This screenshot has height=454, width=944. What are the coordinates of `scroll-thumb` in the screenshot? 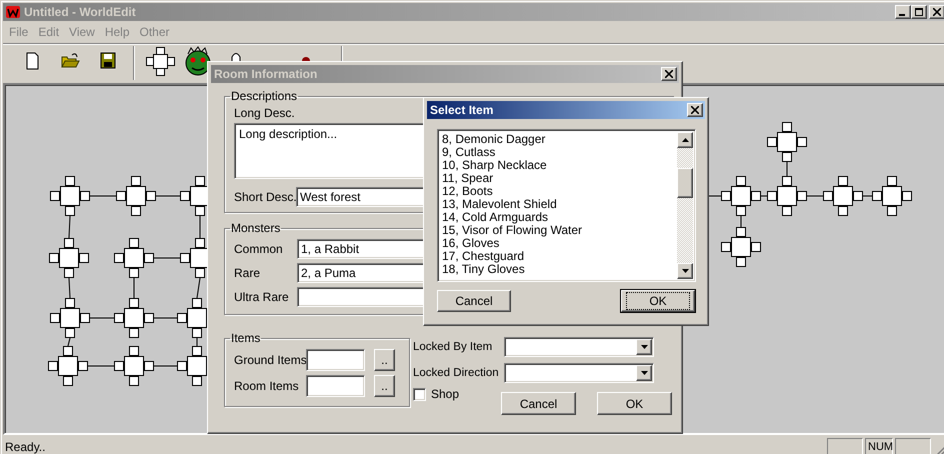 It's located at (685, 183).